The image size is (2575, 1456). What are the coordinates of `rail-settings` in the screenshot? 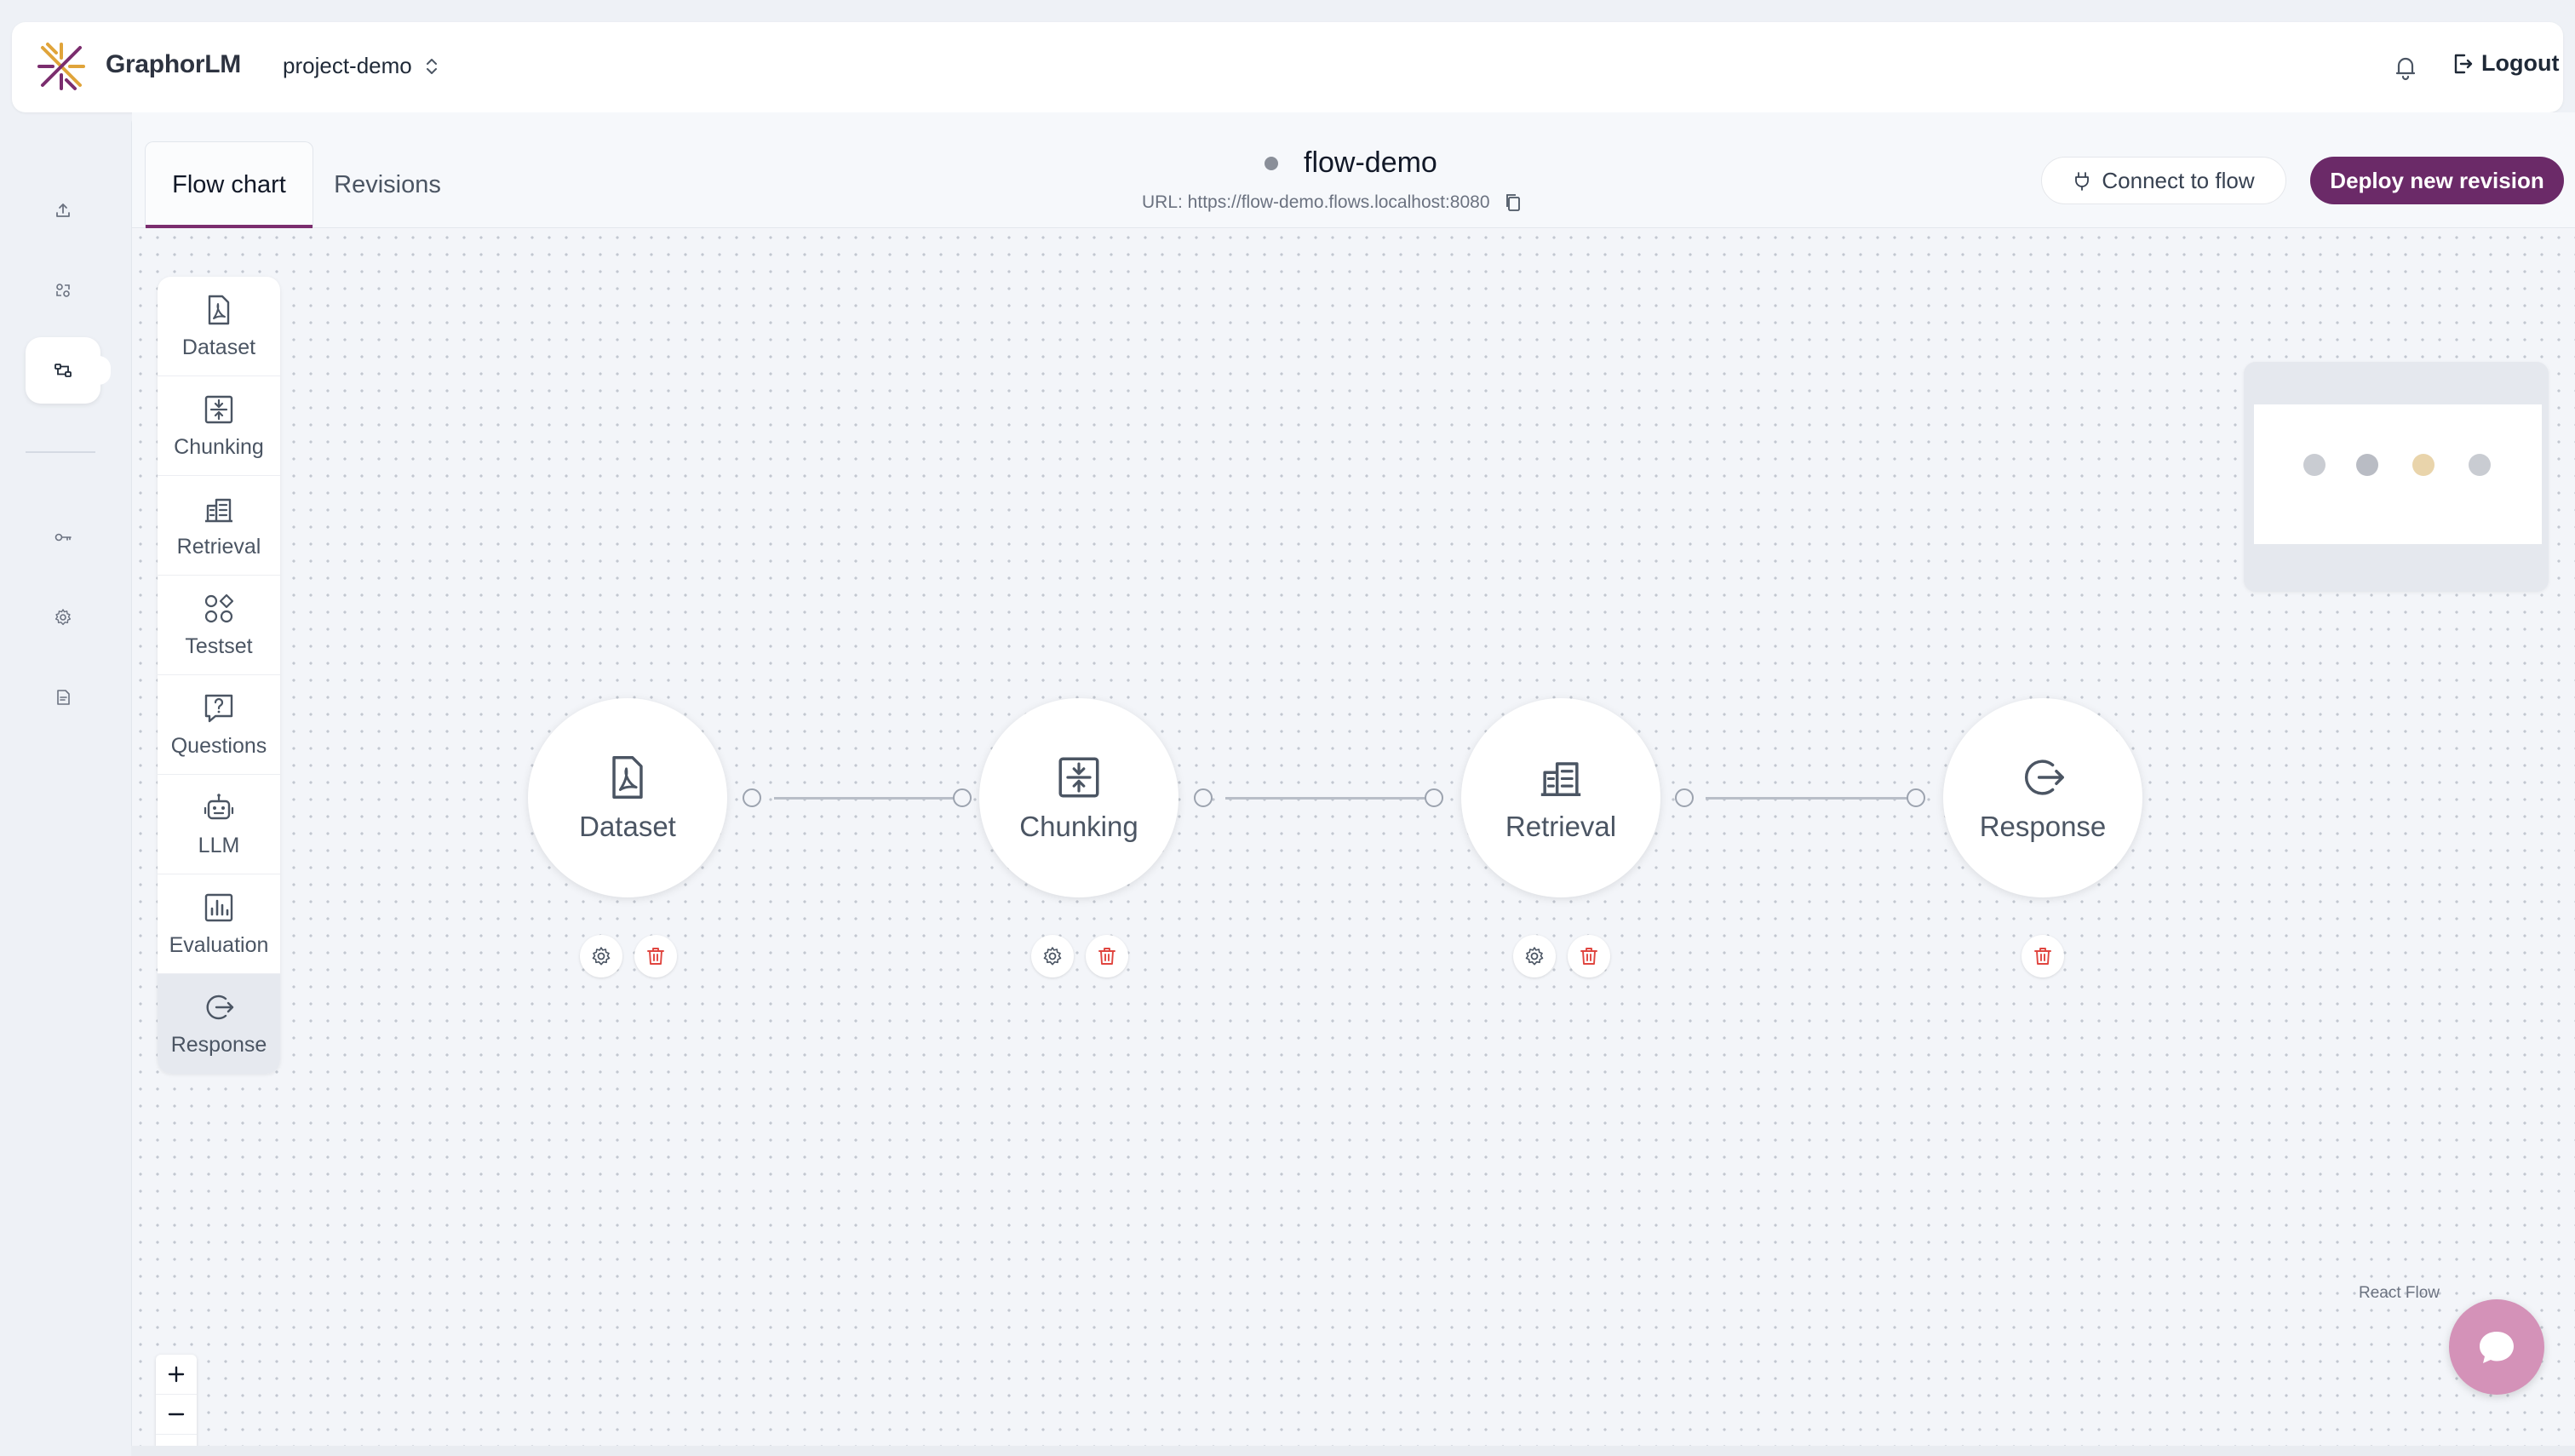 It's located at (63, 617).